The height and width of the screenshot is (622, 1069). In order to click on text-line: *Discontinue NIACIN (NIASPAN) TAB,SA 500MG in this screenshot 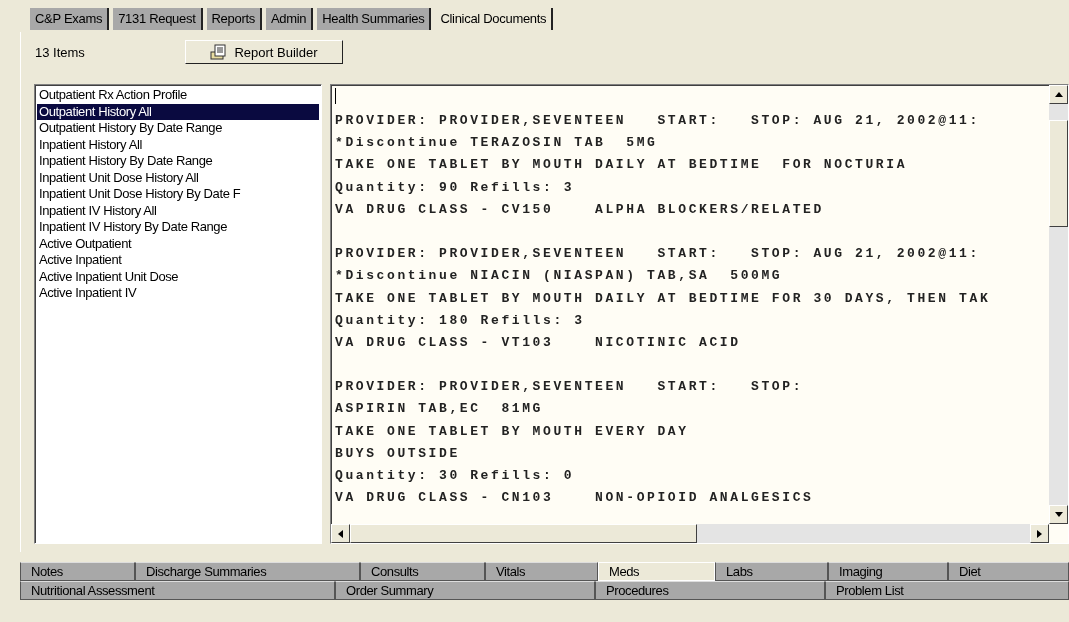, I will do `click(559, 276)`.